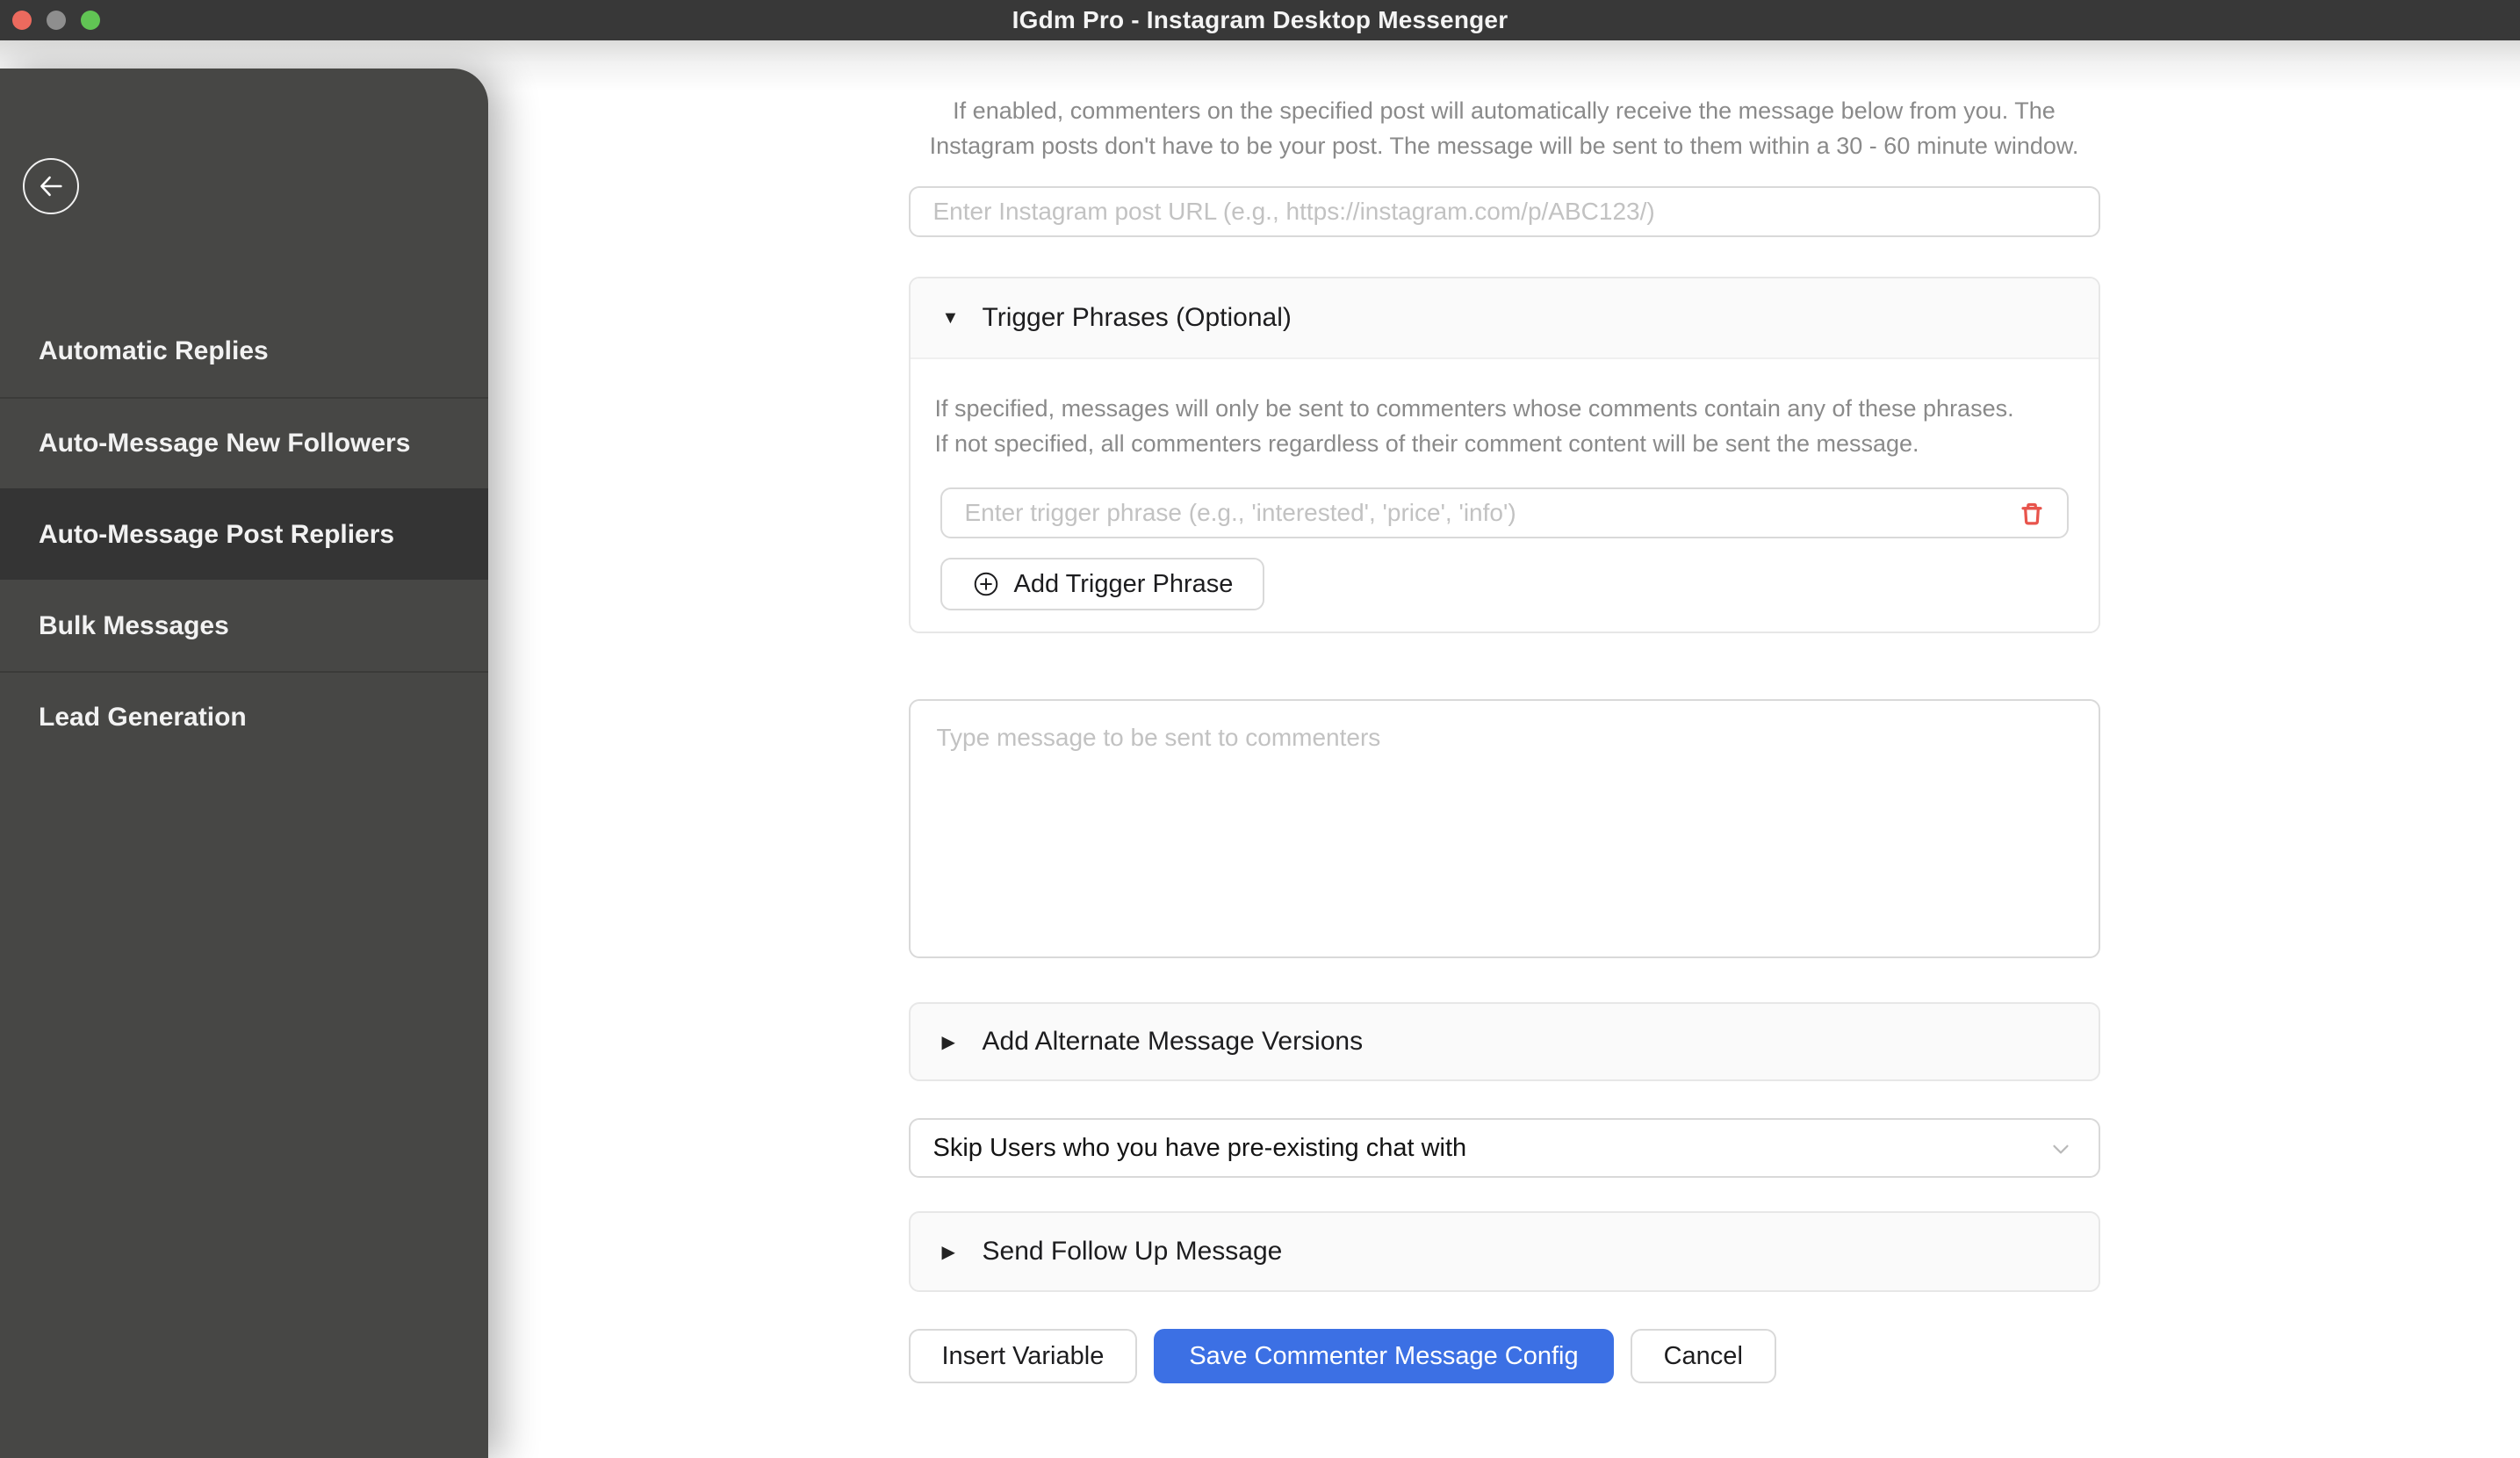 The width and height of the screenshot is (2520, 1458). Describe the element at coordinates (1504, 1041) in the screenshot. I see `alternate-messages-section-header: ▶ Add Alternate Message Versions` at that location.